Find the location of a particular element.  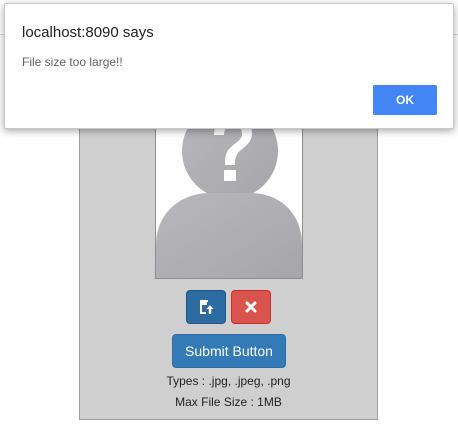

close-icon is located at coordinates (251, 307).